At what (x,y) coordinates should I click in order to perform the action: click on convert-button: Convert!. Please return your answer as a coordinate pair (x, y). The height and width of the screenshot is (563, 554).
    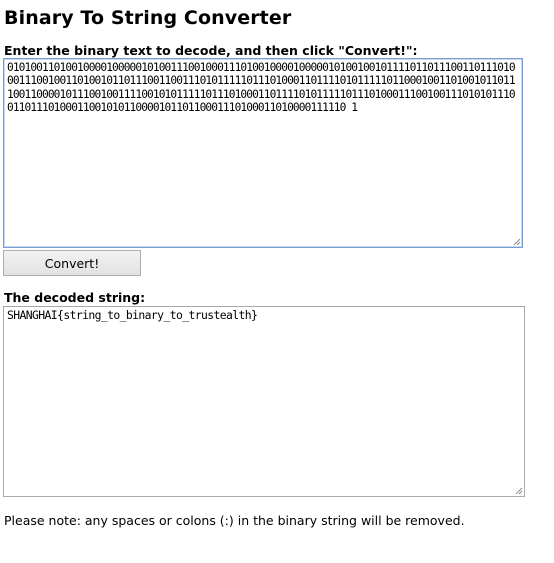
    Looking at the image, I should click on (72, 263).